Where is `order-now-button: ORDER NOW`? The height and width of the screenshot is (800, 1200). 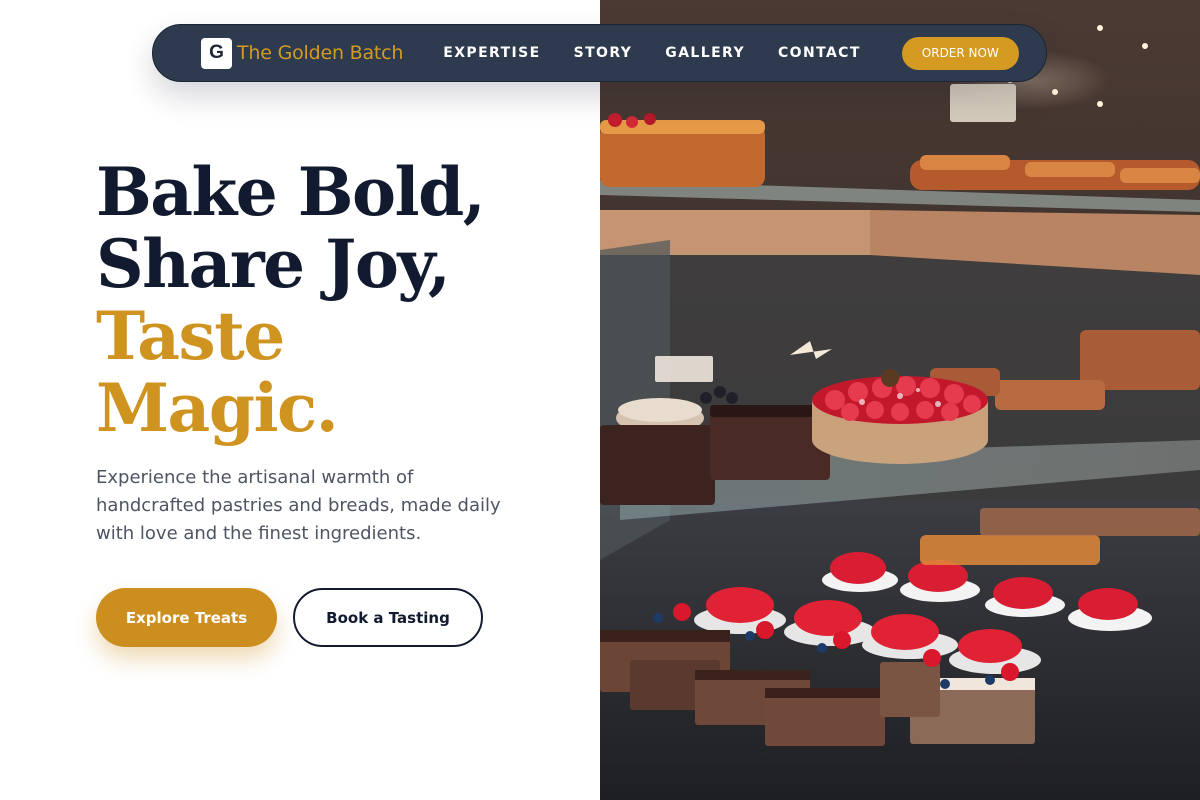
order-now-button: ORDER NOW is located at coordinates (960, 53).